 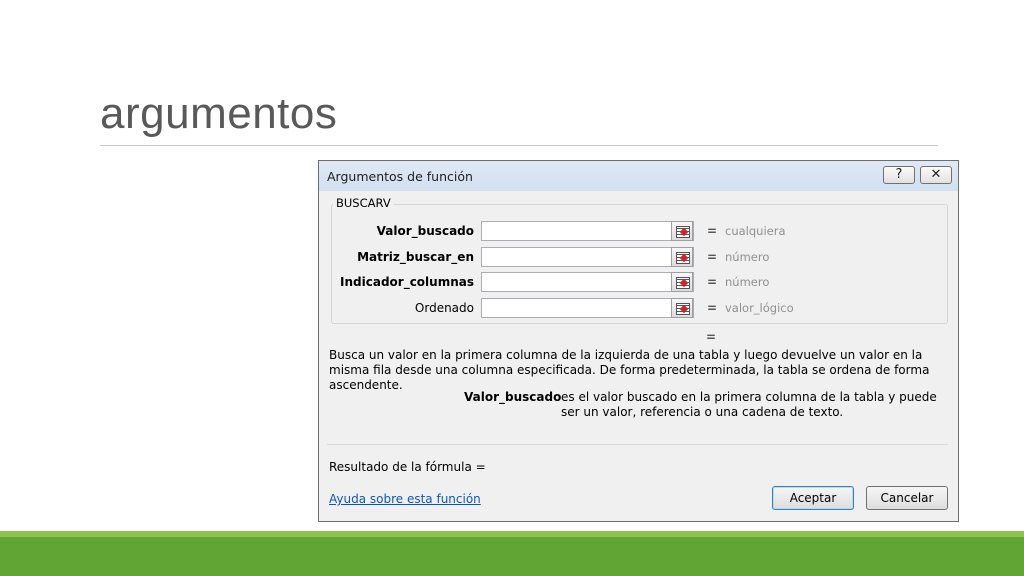 I want to click on close-button: ✕, so click(x=936, y=175).